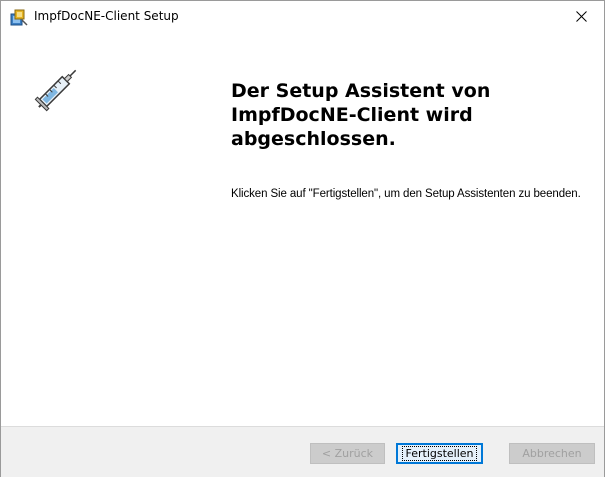  What do you see at coordinates (19, 17) in the screenshot?
I see `installer-icon` at bounding box center [19, 17].